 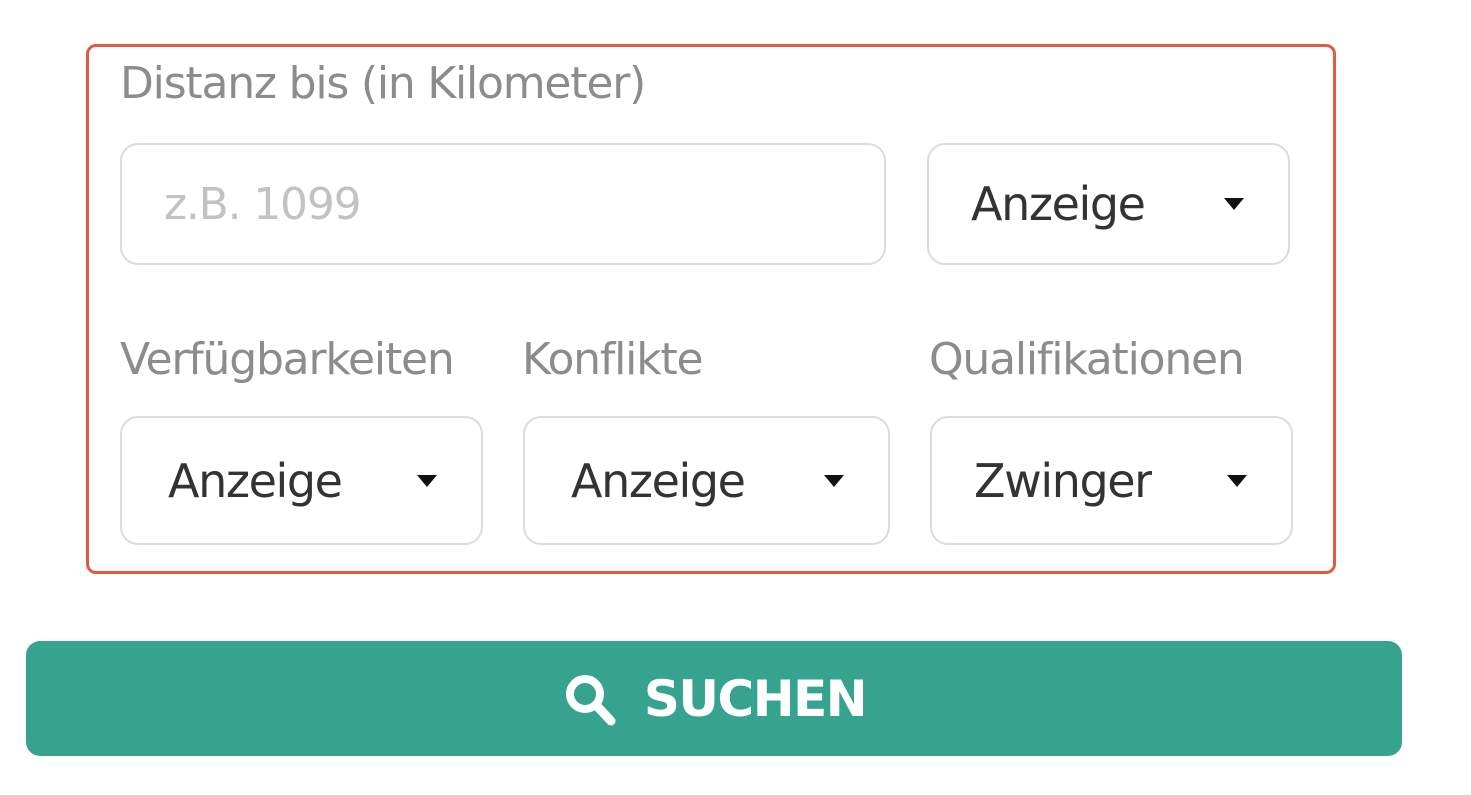 What do you see at coordinates (383, 83) in the screenshot?
I see `distance-label: Distanz bis (in Kilometer)` at bounding box center [383, 83].